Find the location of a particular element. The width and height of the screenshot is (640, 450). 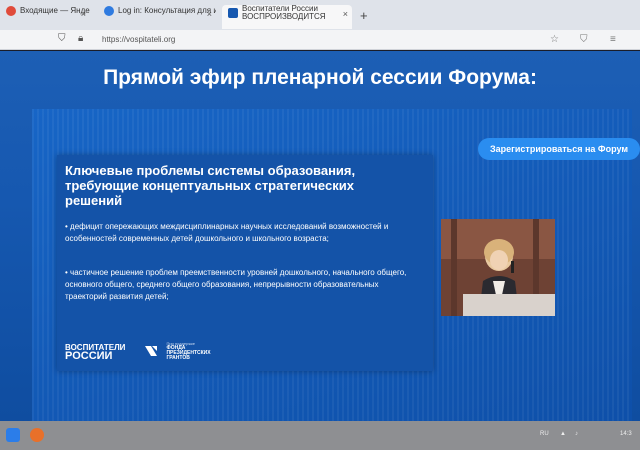

tab-consultation: Log in: Консультация для инн × is located at coordinates (157, 17).